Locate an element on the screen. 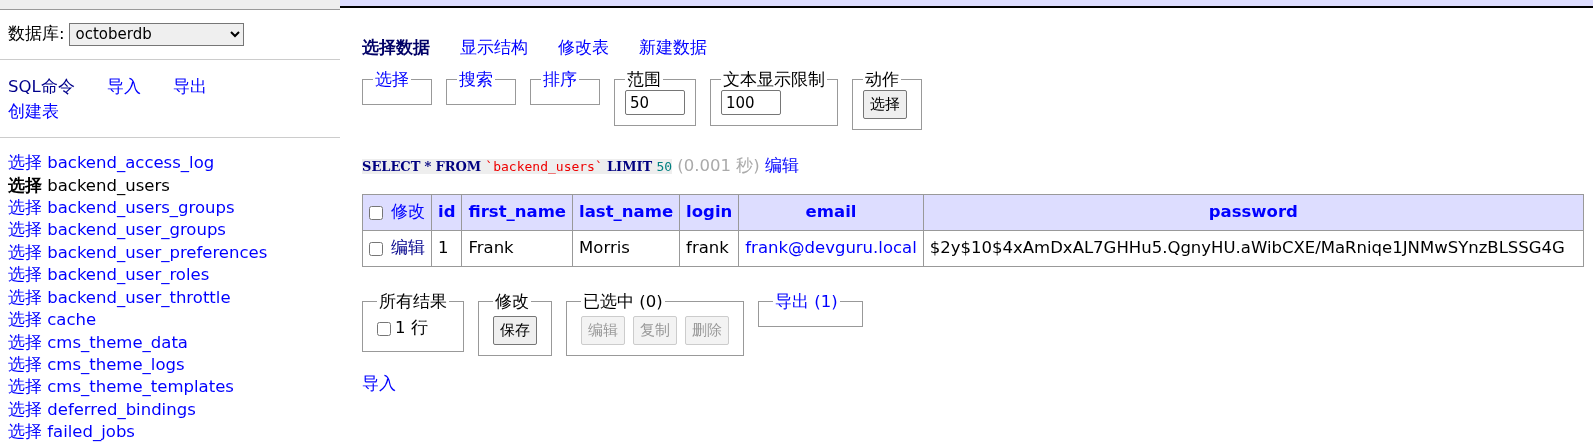 The width and height of the screenshot is (1593, 446). table-cell: frank is located at coordinates (709, 248).